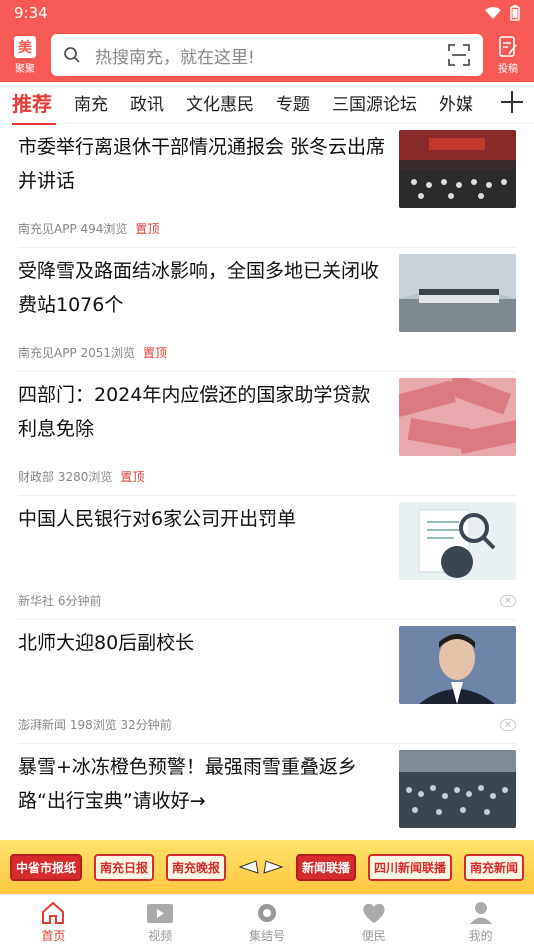 The image size is (534, 950). I want to click on post-button: 投稿, so click(508, 55).